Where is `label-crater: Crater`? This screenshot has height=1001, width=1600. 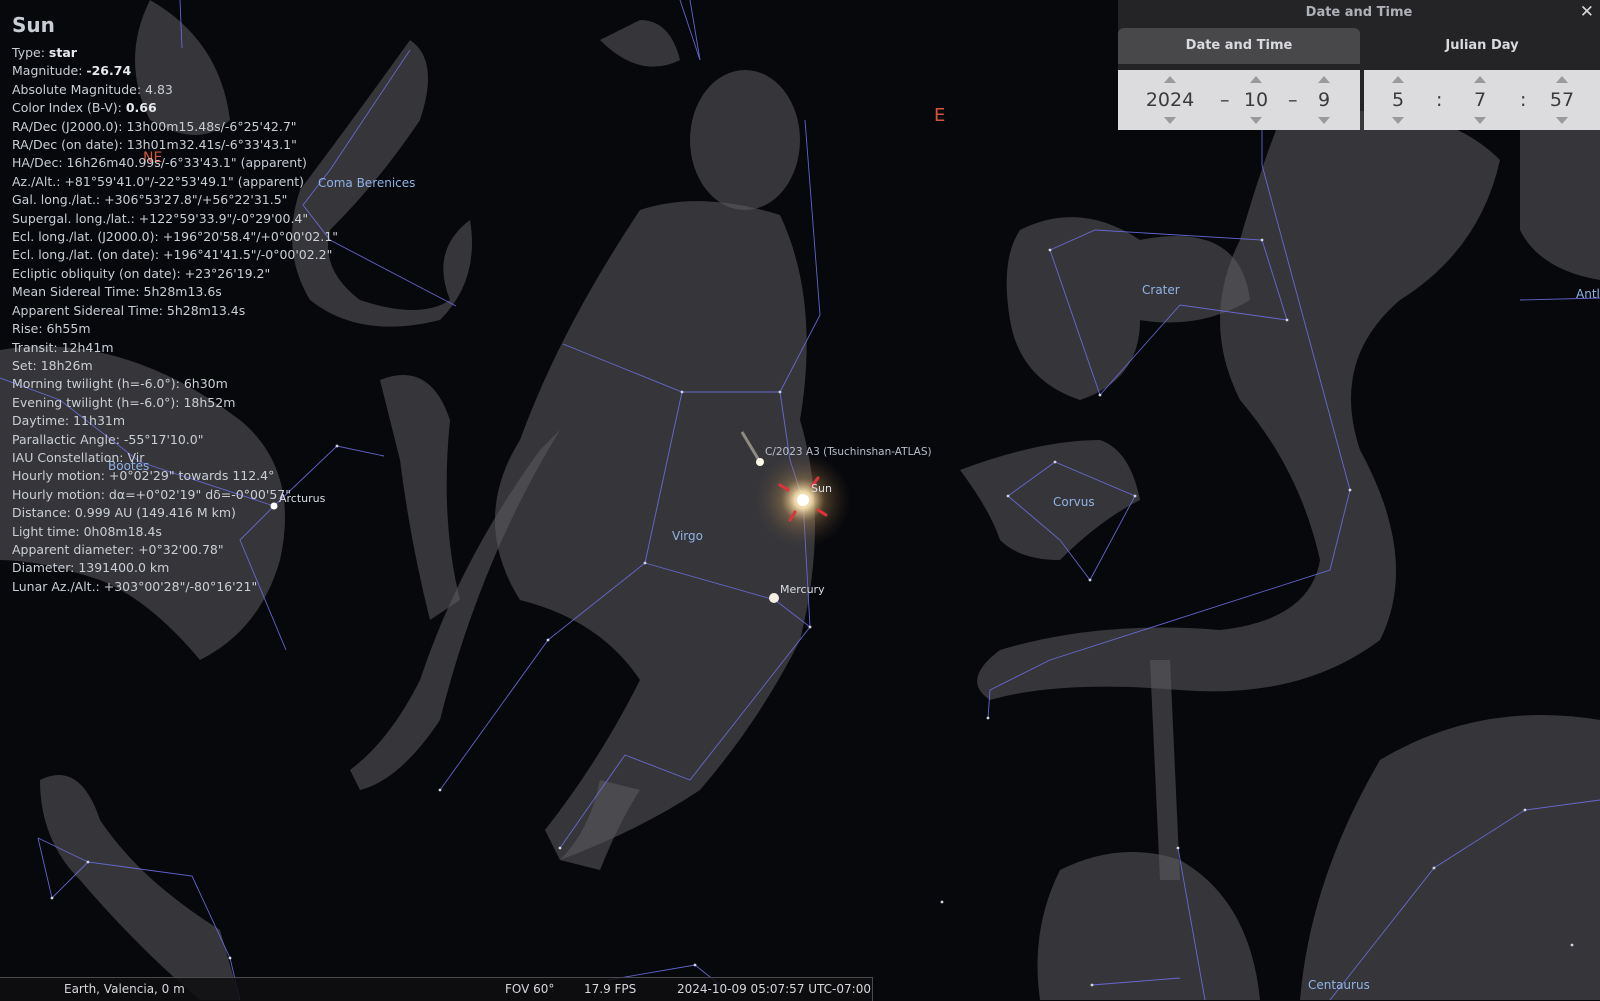 label-crater: Crater is located at coordinates (1161, 290).